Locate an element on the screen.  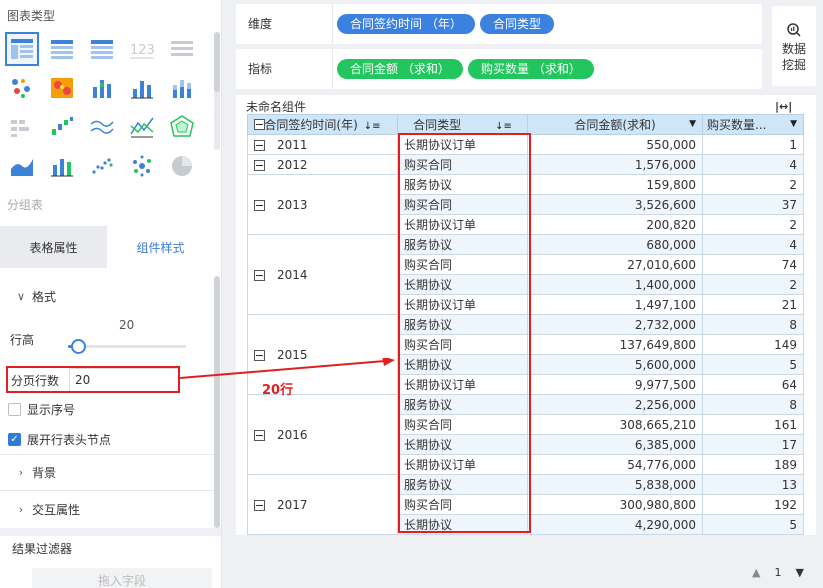
radar-icon is located at coordinates (182, 127).